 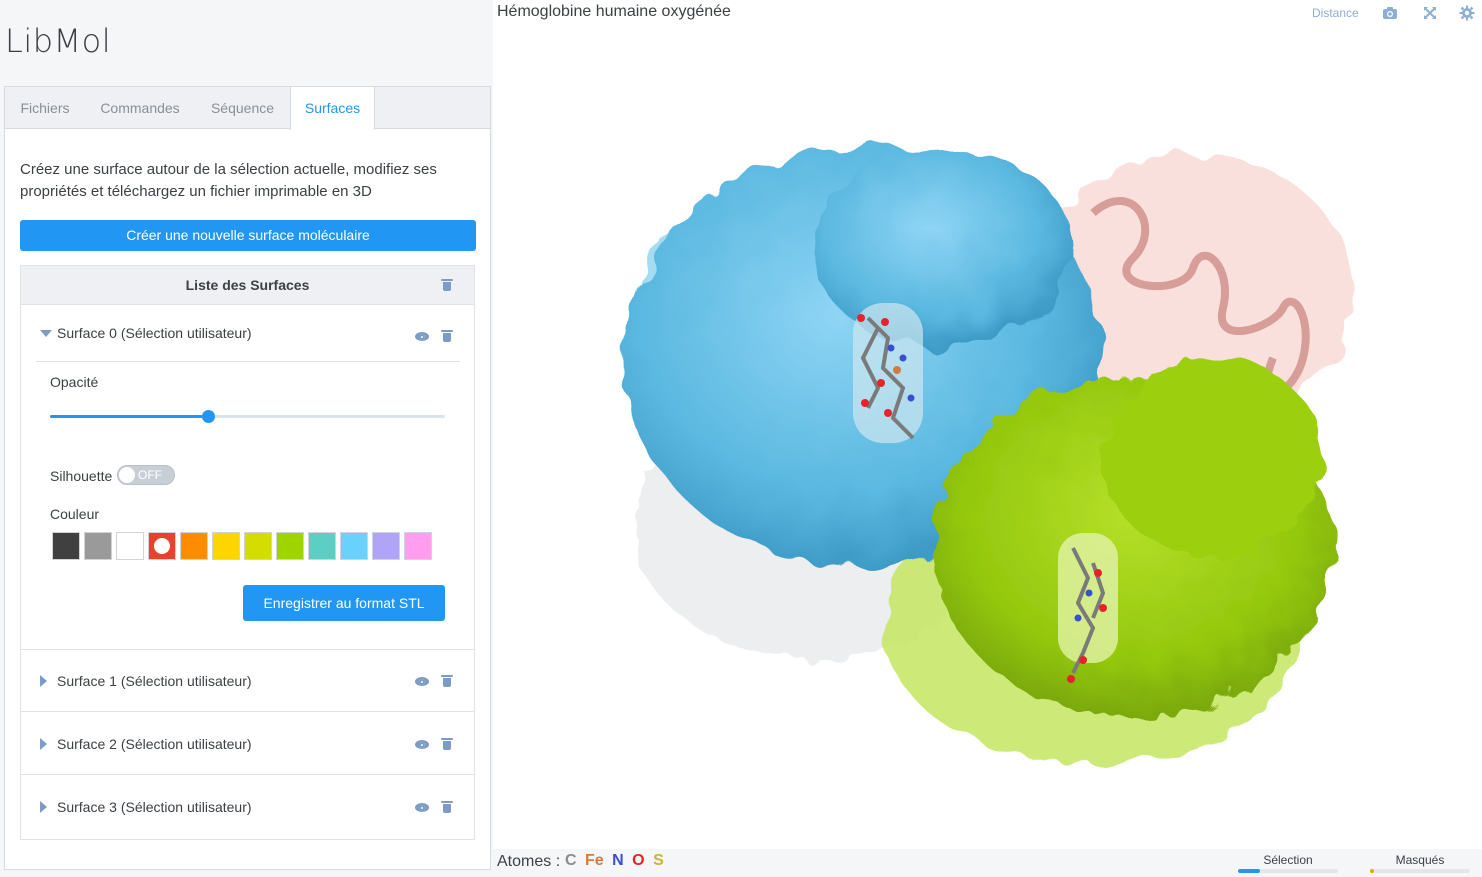 I want to click on surface-list-title: Liste des Surfaces, so click(x=247, y=285).